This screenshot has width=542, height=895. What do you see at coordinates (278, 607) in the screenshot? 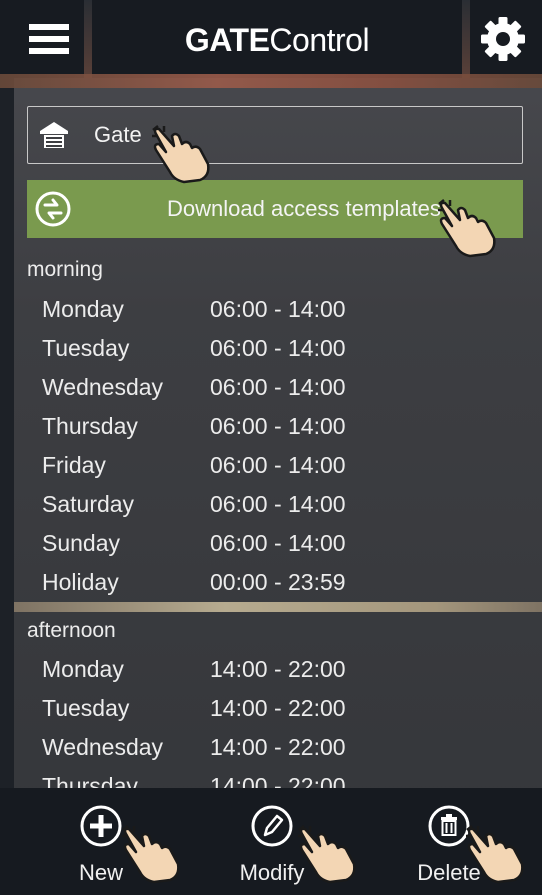
I see `section-divider` at bounding box center [278, 607].